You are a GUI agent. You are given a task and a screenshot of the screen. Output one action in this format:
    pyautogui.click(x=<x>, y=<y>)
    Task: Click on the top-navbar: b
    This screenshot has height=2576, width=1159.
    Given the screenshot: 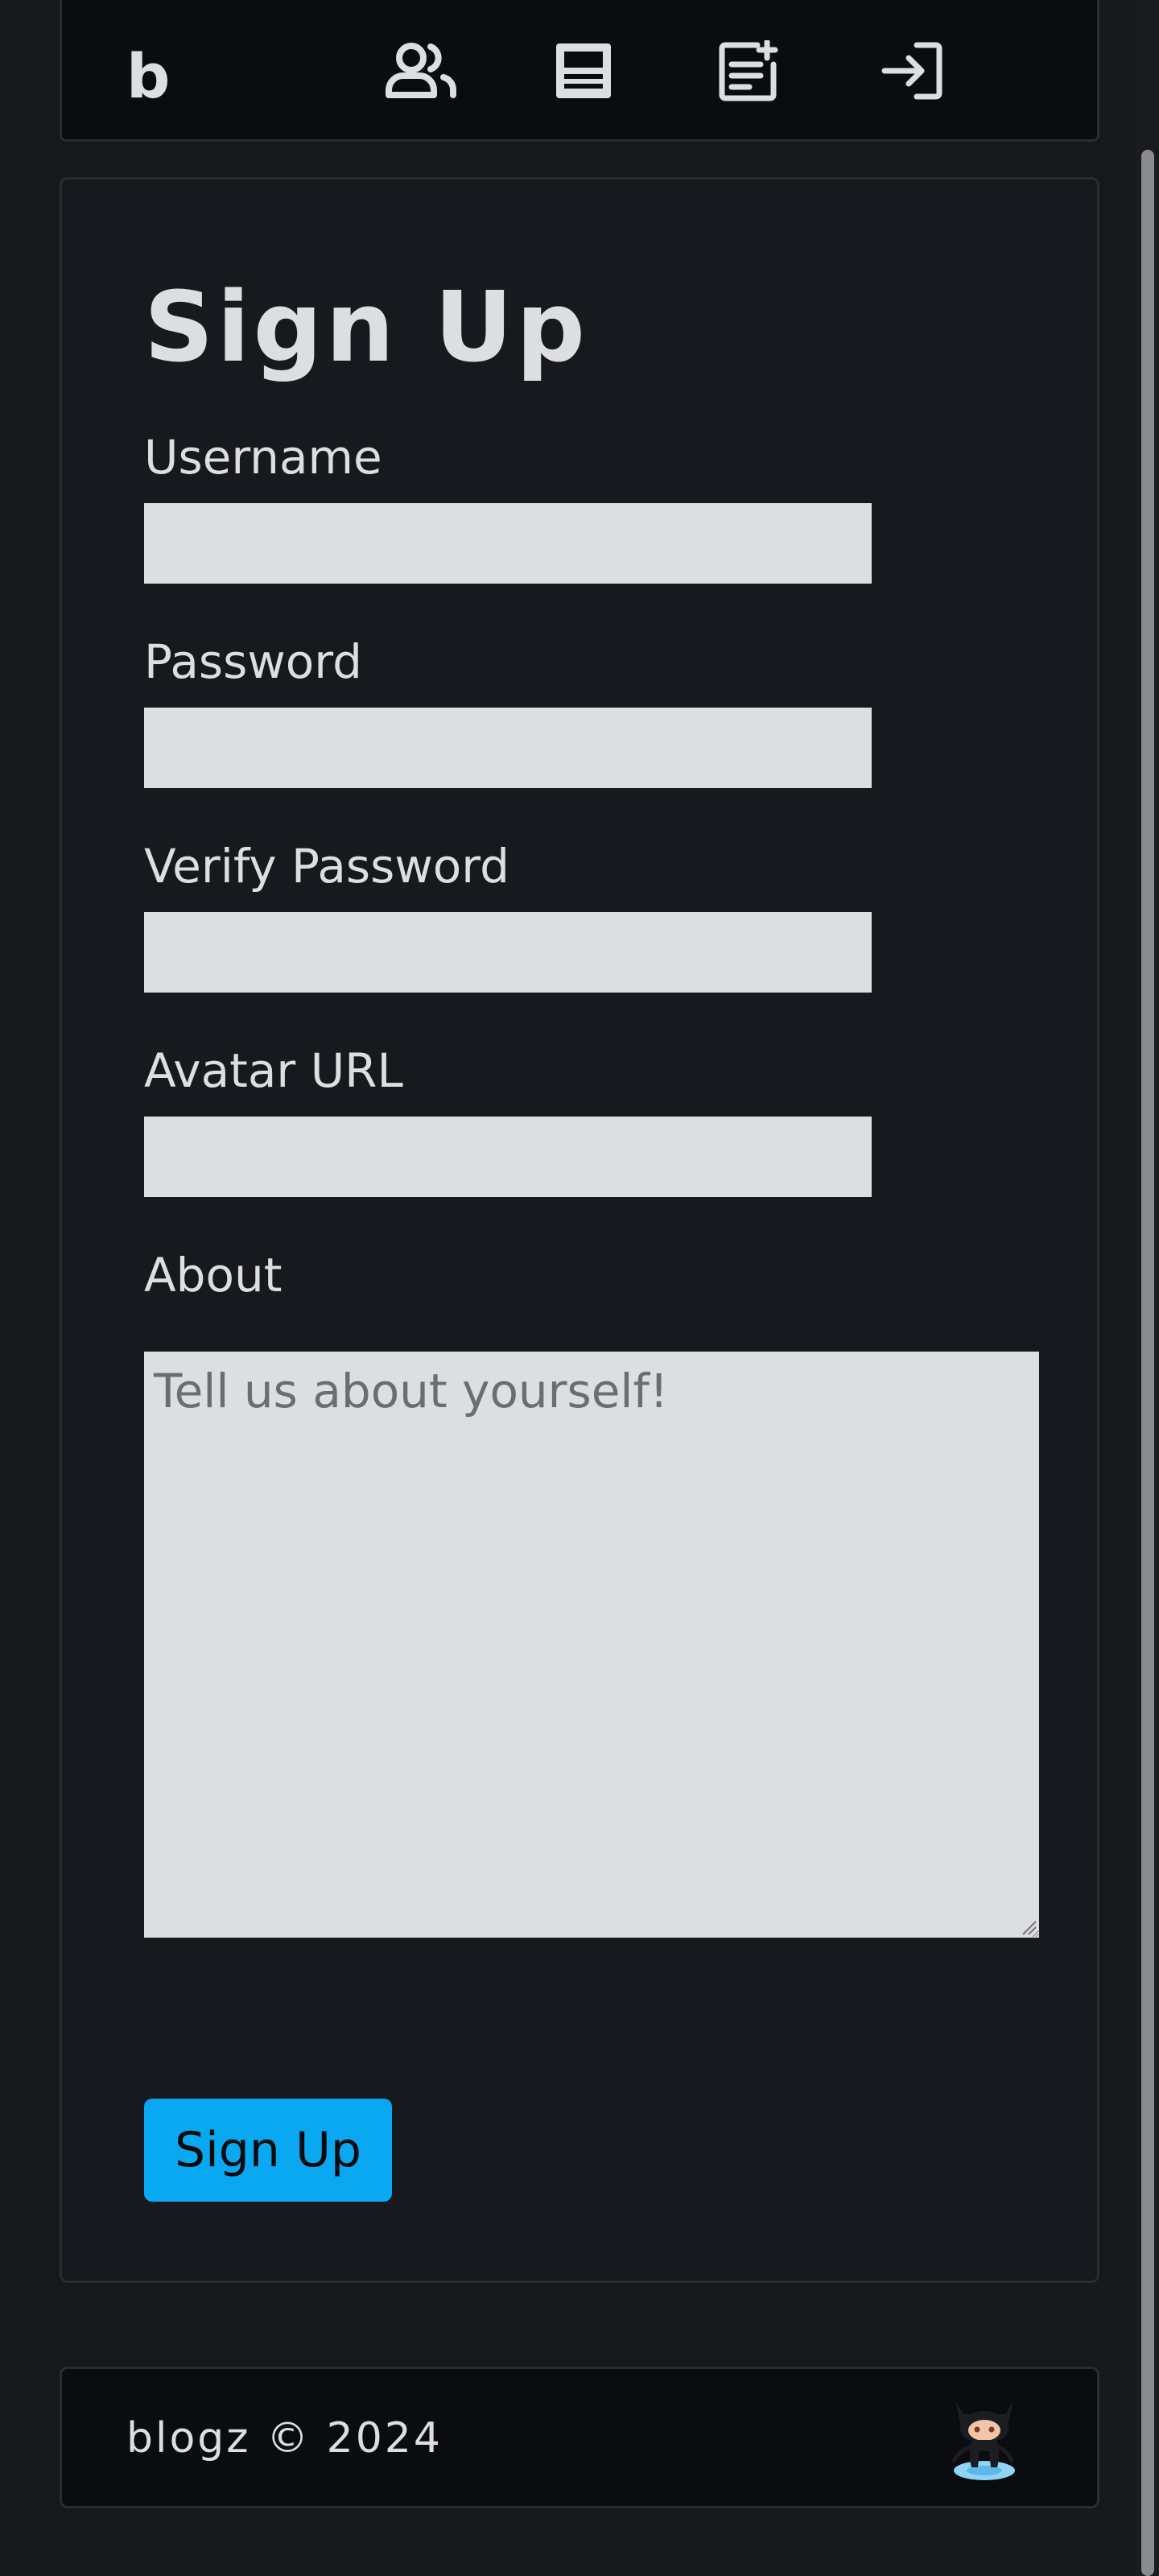 What is the action you would take?
    pyautogui.click(x=579, y=71)
    